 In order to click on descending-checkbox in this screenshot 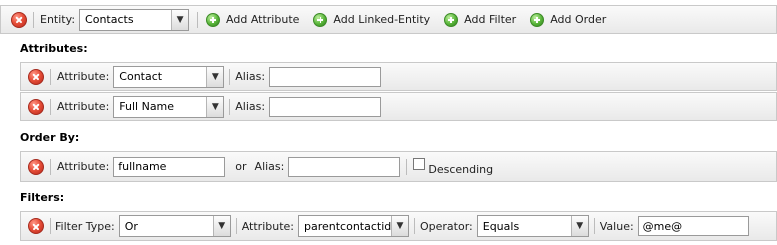, I will do `click(419, 163)`.